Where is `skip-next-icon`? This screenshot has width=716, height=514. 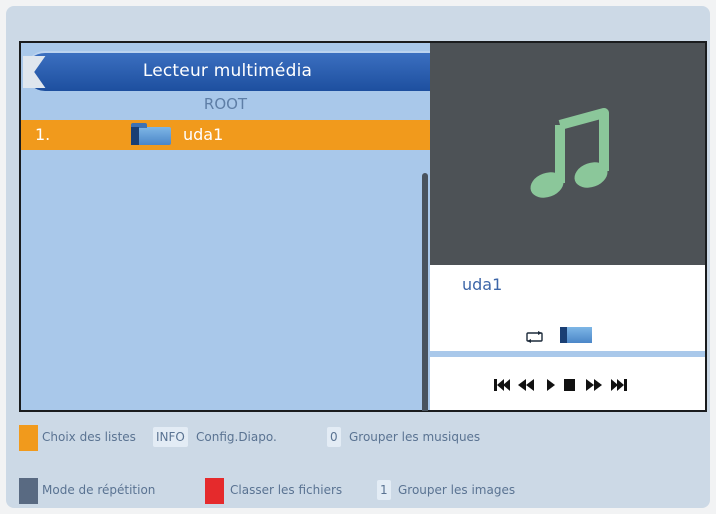
skip-next-icon is located at coordinates (619, 385).